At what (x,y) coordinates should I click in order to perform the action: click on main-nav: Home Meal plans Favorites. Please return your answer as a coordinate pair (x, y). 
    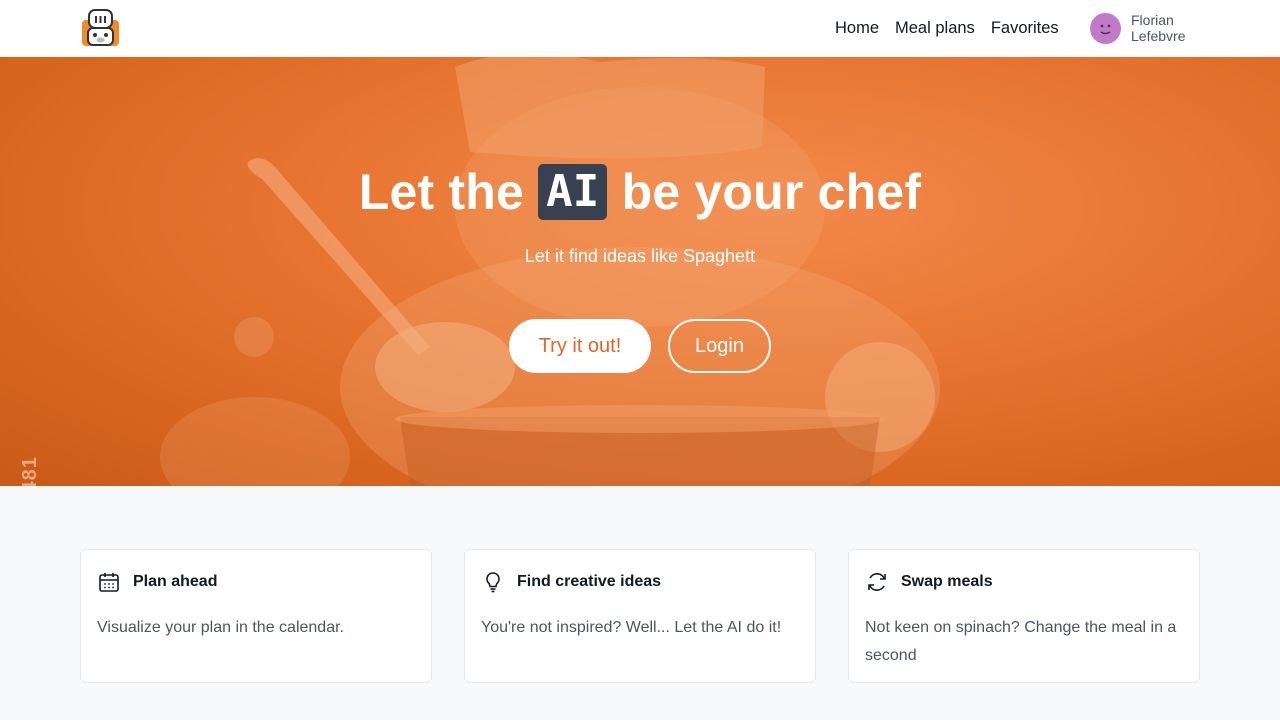
    Looking at the image, I should click on (947, 28).